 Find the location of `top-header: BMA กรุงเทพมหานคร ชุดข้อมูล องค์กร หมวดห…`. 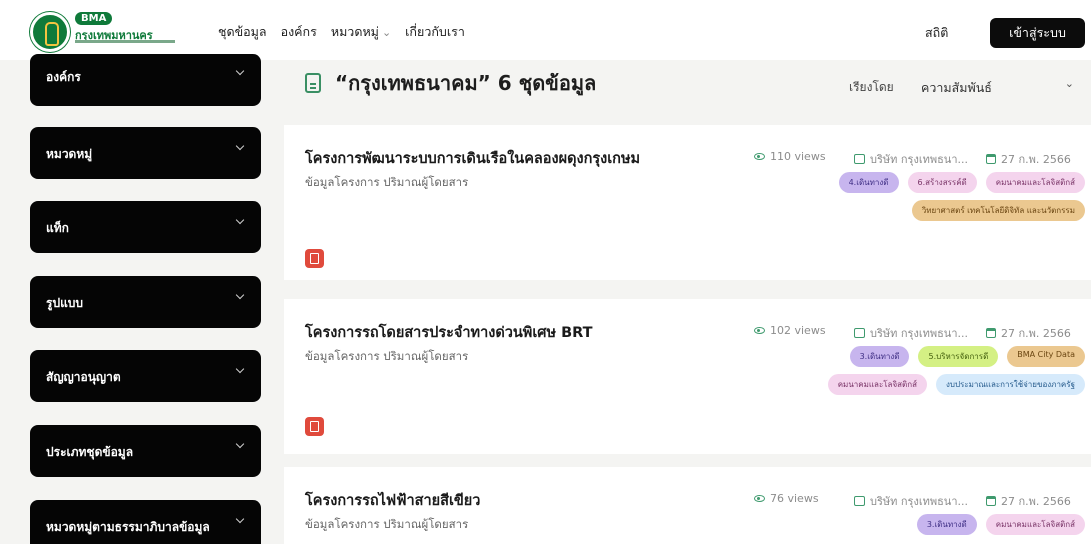

top-header: BMA กรุงเทพมหานคร ชุดข้อมูล องค์กร หมวดห… is located at coordinates (545, 30).